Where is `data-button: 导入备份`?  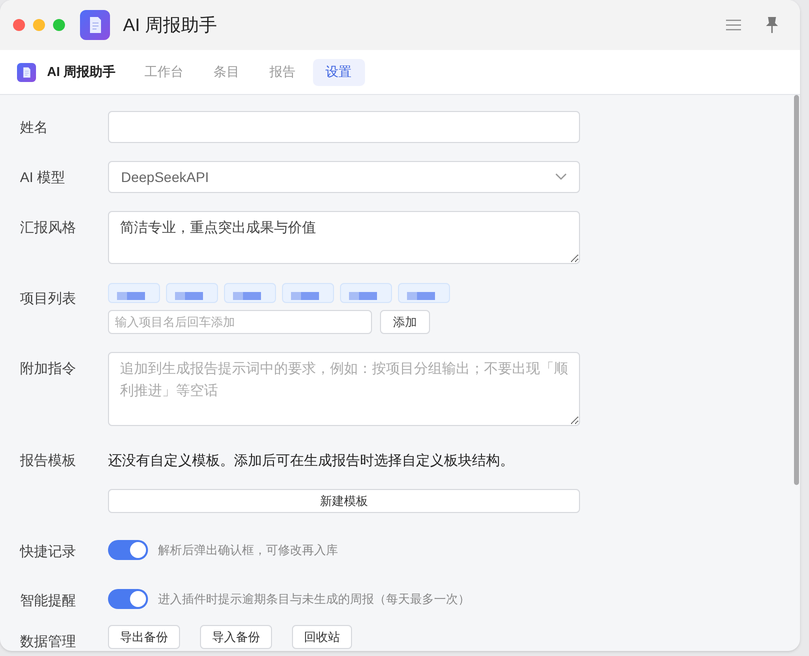
data-button: 导入备份 is located at coordinates (236, 637).